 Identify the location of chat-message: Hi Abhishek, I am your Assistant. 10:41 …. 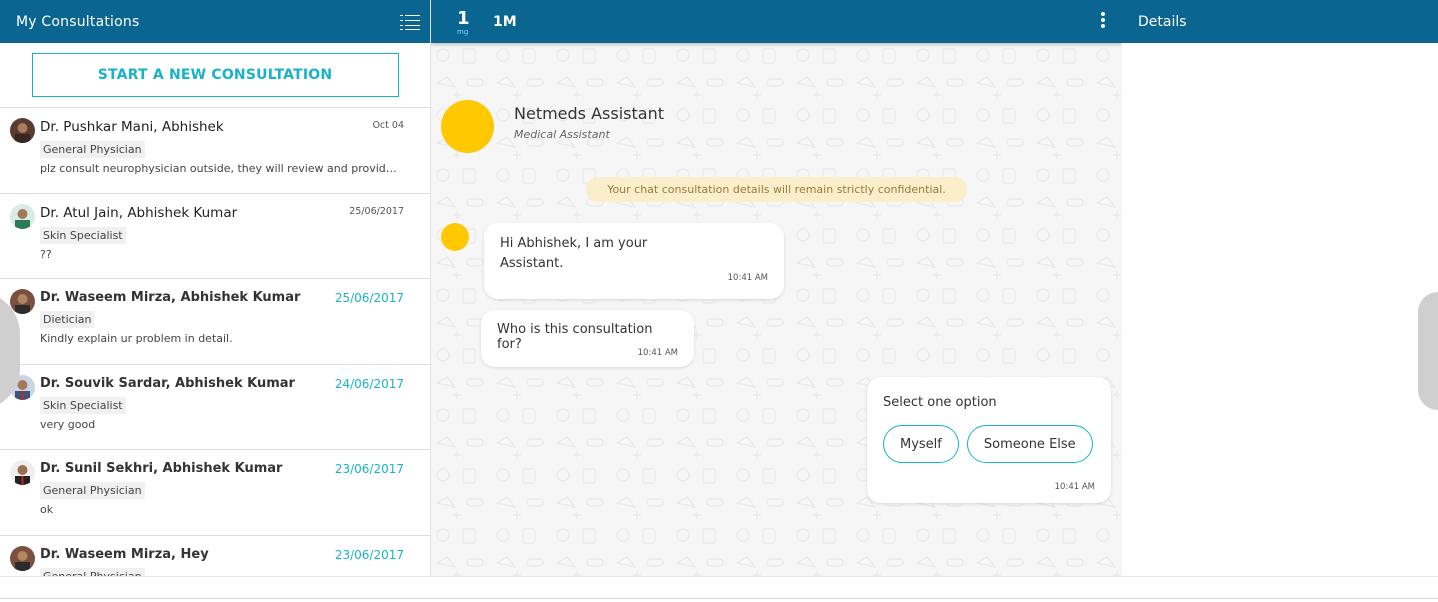
(634, 261).